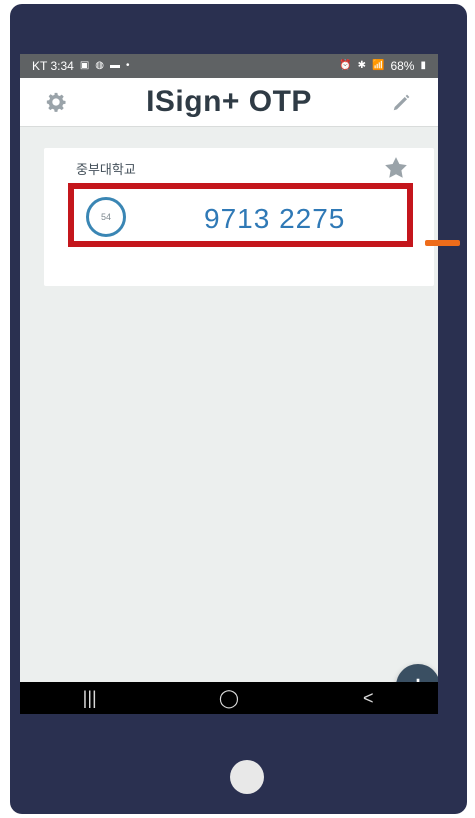 The image size is (475, 818). I want to click on app-title: ISign+ OTP, so click(229, 101).